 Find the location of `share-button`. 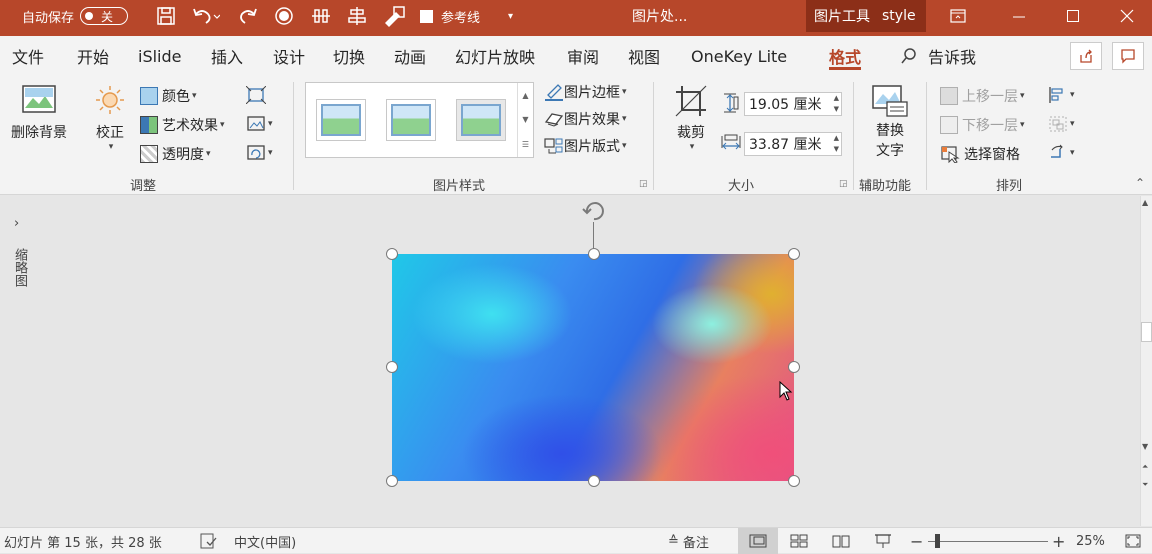

share-button is located at coordinates (1086, 56).